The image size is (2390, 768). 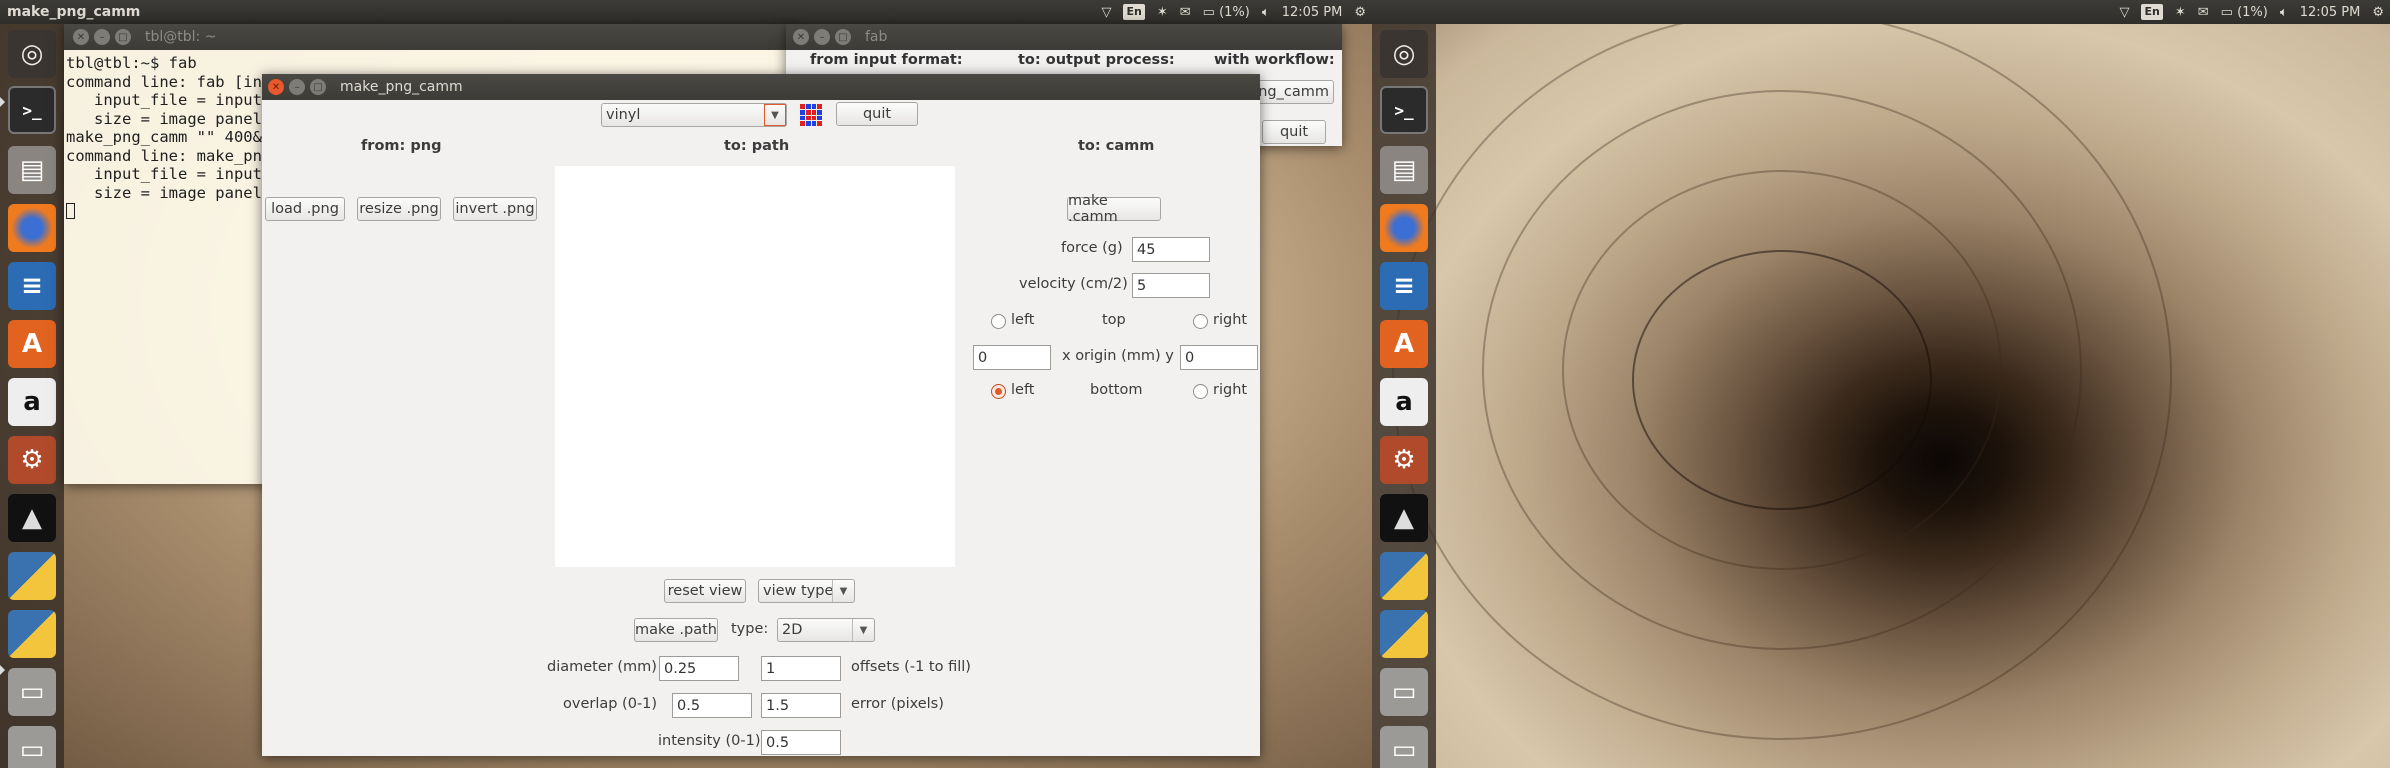 I want to click on velocity-label: velocity (cm/2), so click(x=1073, y=284).